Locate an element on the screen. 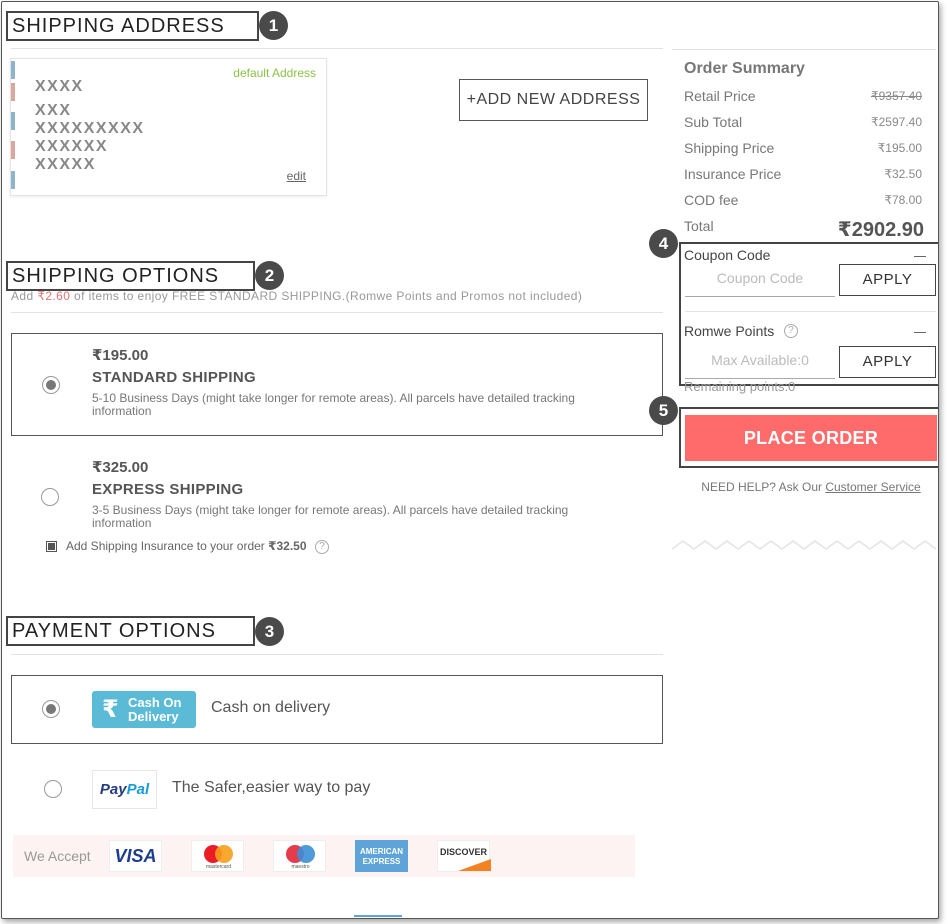 This screenshot has width=950, height=924. paypal-radio is located at coordinates (53, 789).